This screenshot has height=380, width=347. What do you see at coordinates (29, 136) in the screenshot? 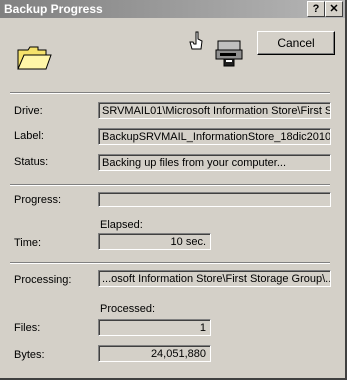
I see `label-label: Label:` at bounding box center [29, 136].